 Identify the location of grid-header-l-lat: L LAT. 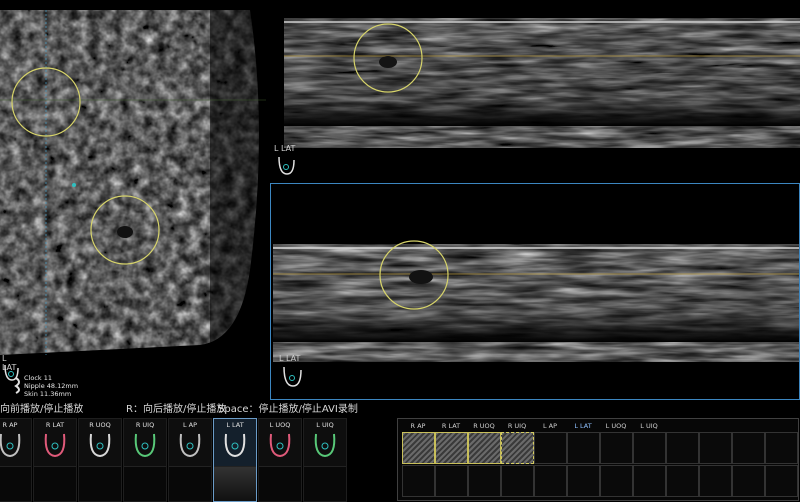
(583, 426).